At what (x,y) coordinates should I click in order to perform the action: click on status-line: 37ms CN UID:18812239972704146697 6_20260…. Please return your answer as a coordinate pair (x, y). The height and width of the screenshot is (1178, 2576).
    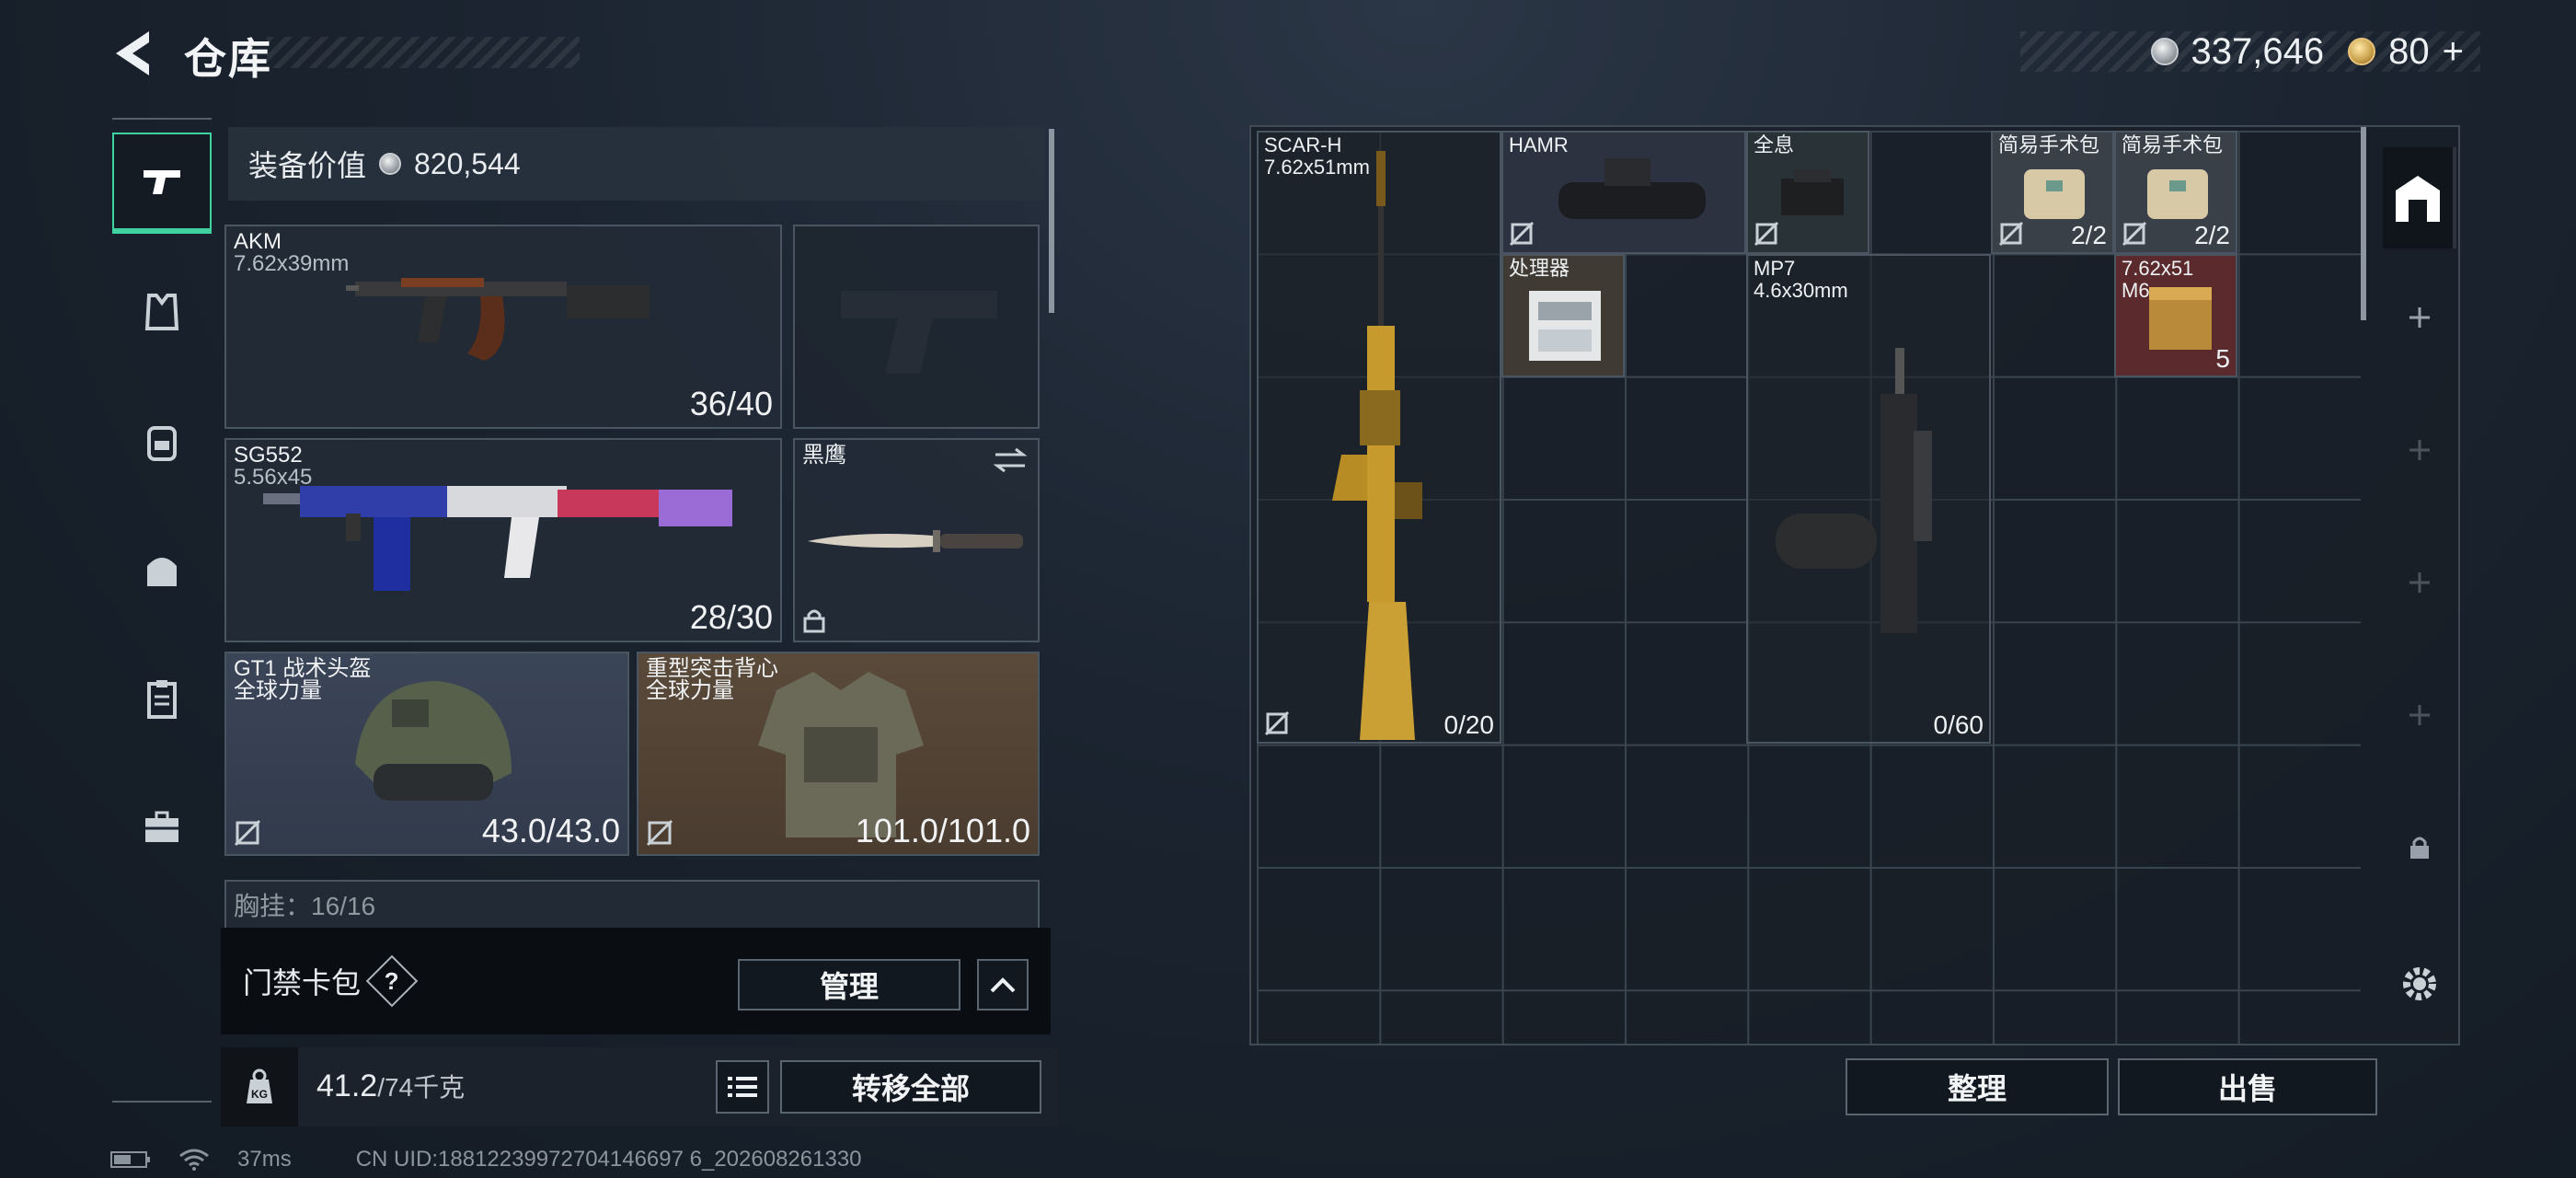
    Looking at the image, I should click on (486, 1159).